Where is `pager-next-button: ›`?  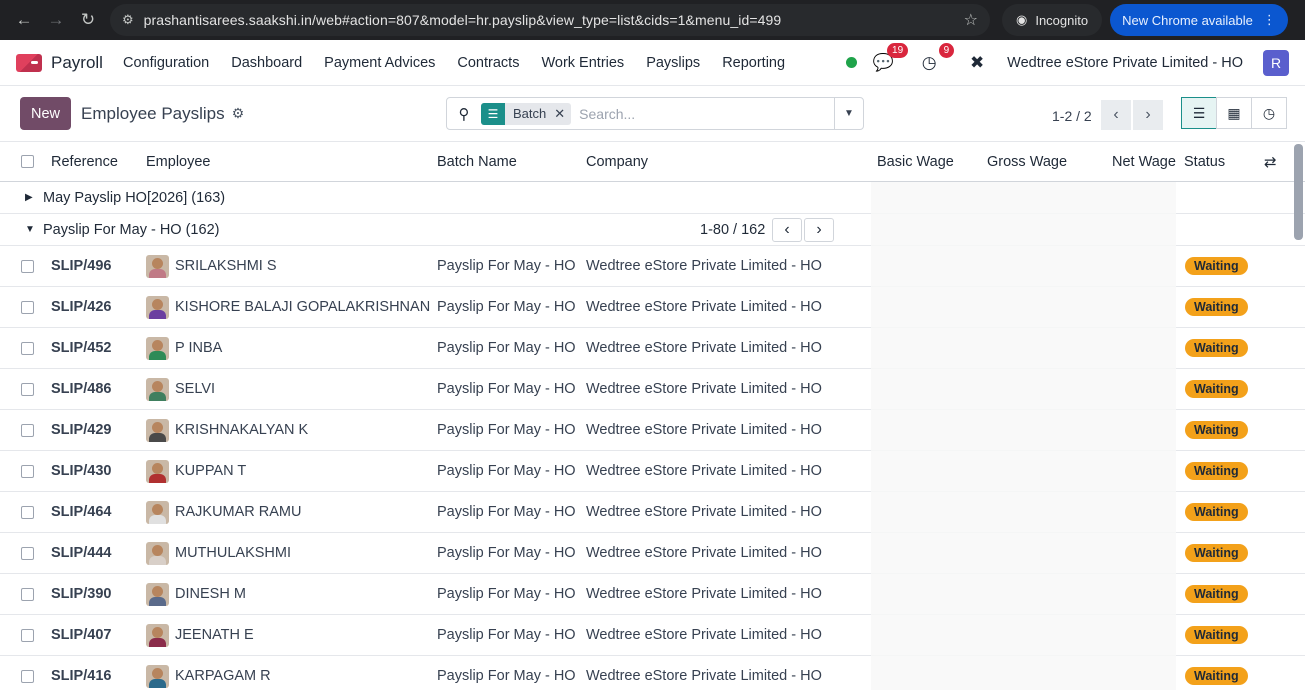 pager-next-button: › is located at coordinates (1148, 115).